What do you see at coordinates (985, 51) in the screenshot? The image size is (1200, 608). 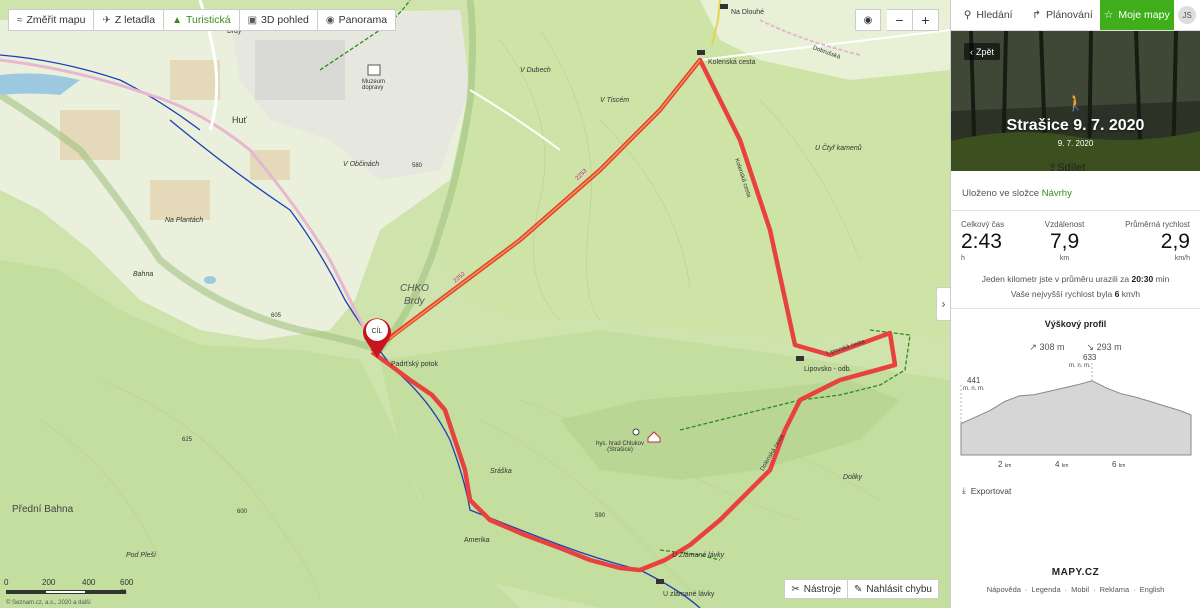 I see `back-label: Zpět` at bounding box center [985, 51].